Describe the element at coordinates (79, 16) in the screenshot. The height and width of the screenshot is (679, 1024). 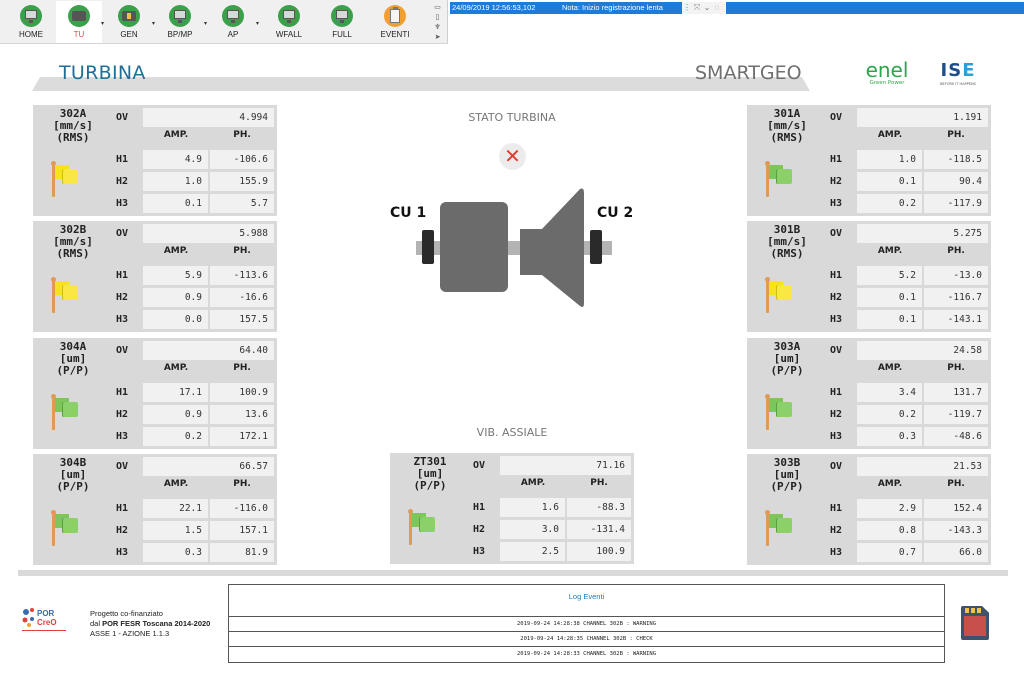
I see `turbine-icon` at that location.